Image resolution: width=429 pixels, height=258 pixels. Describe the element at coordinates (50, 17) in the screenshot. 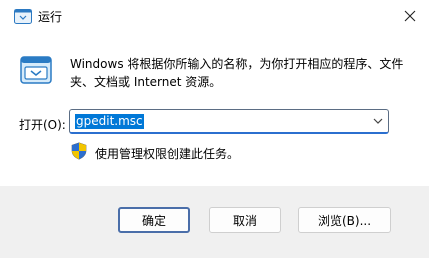

I see `window-title: 运行` at that location.